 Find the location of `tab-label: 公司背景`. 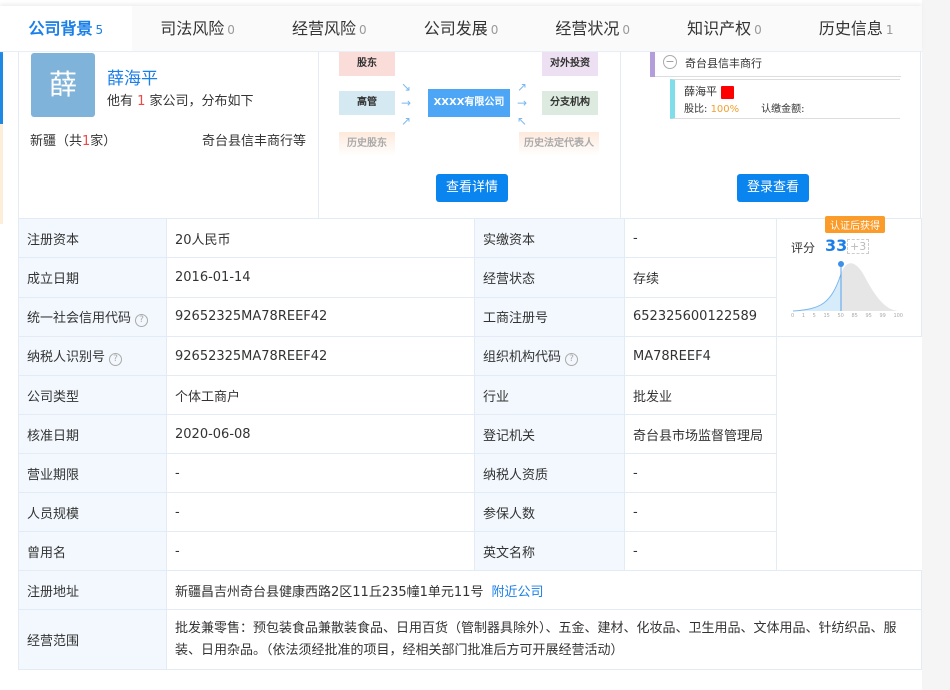

tab-label: 公司背景 is located at coordinates (60, 28).